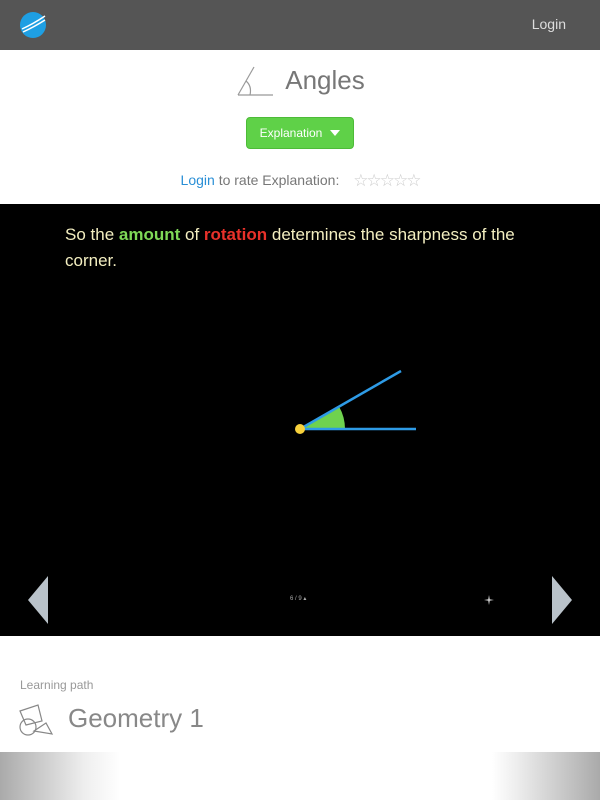 This screenshot has width=600, height=800. What do you see at coordinates (350, 400) in the screenshot?
I see `angle-rotated-ray` at bounding box center [350, 400].